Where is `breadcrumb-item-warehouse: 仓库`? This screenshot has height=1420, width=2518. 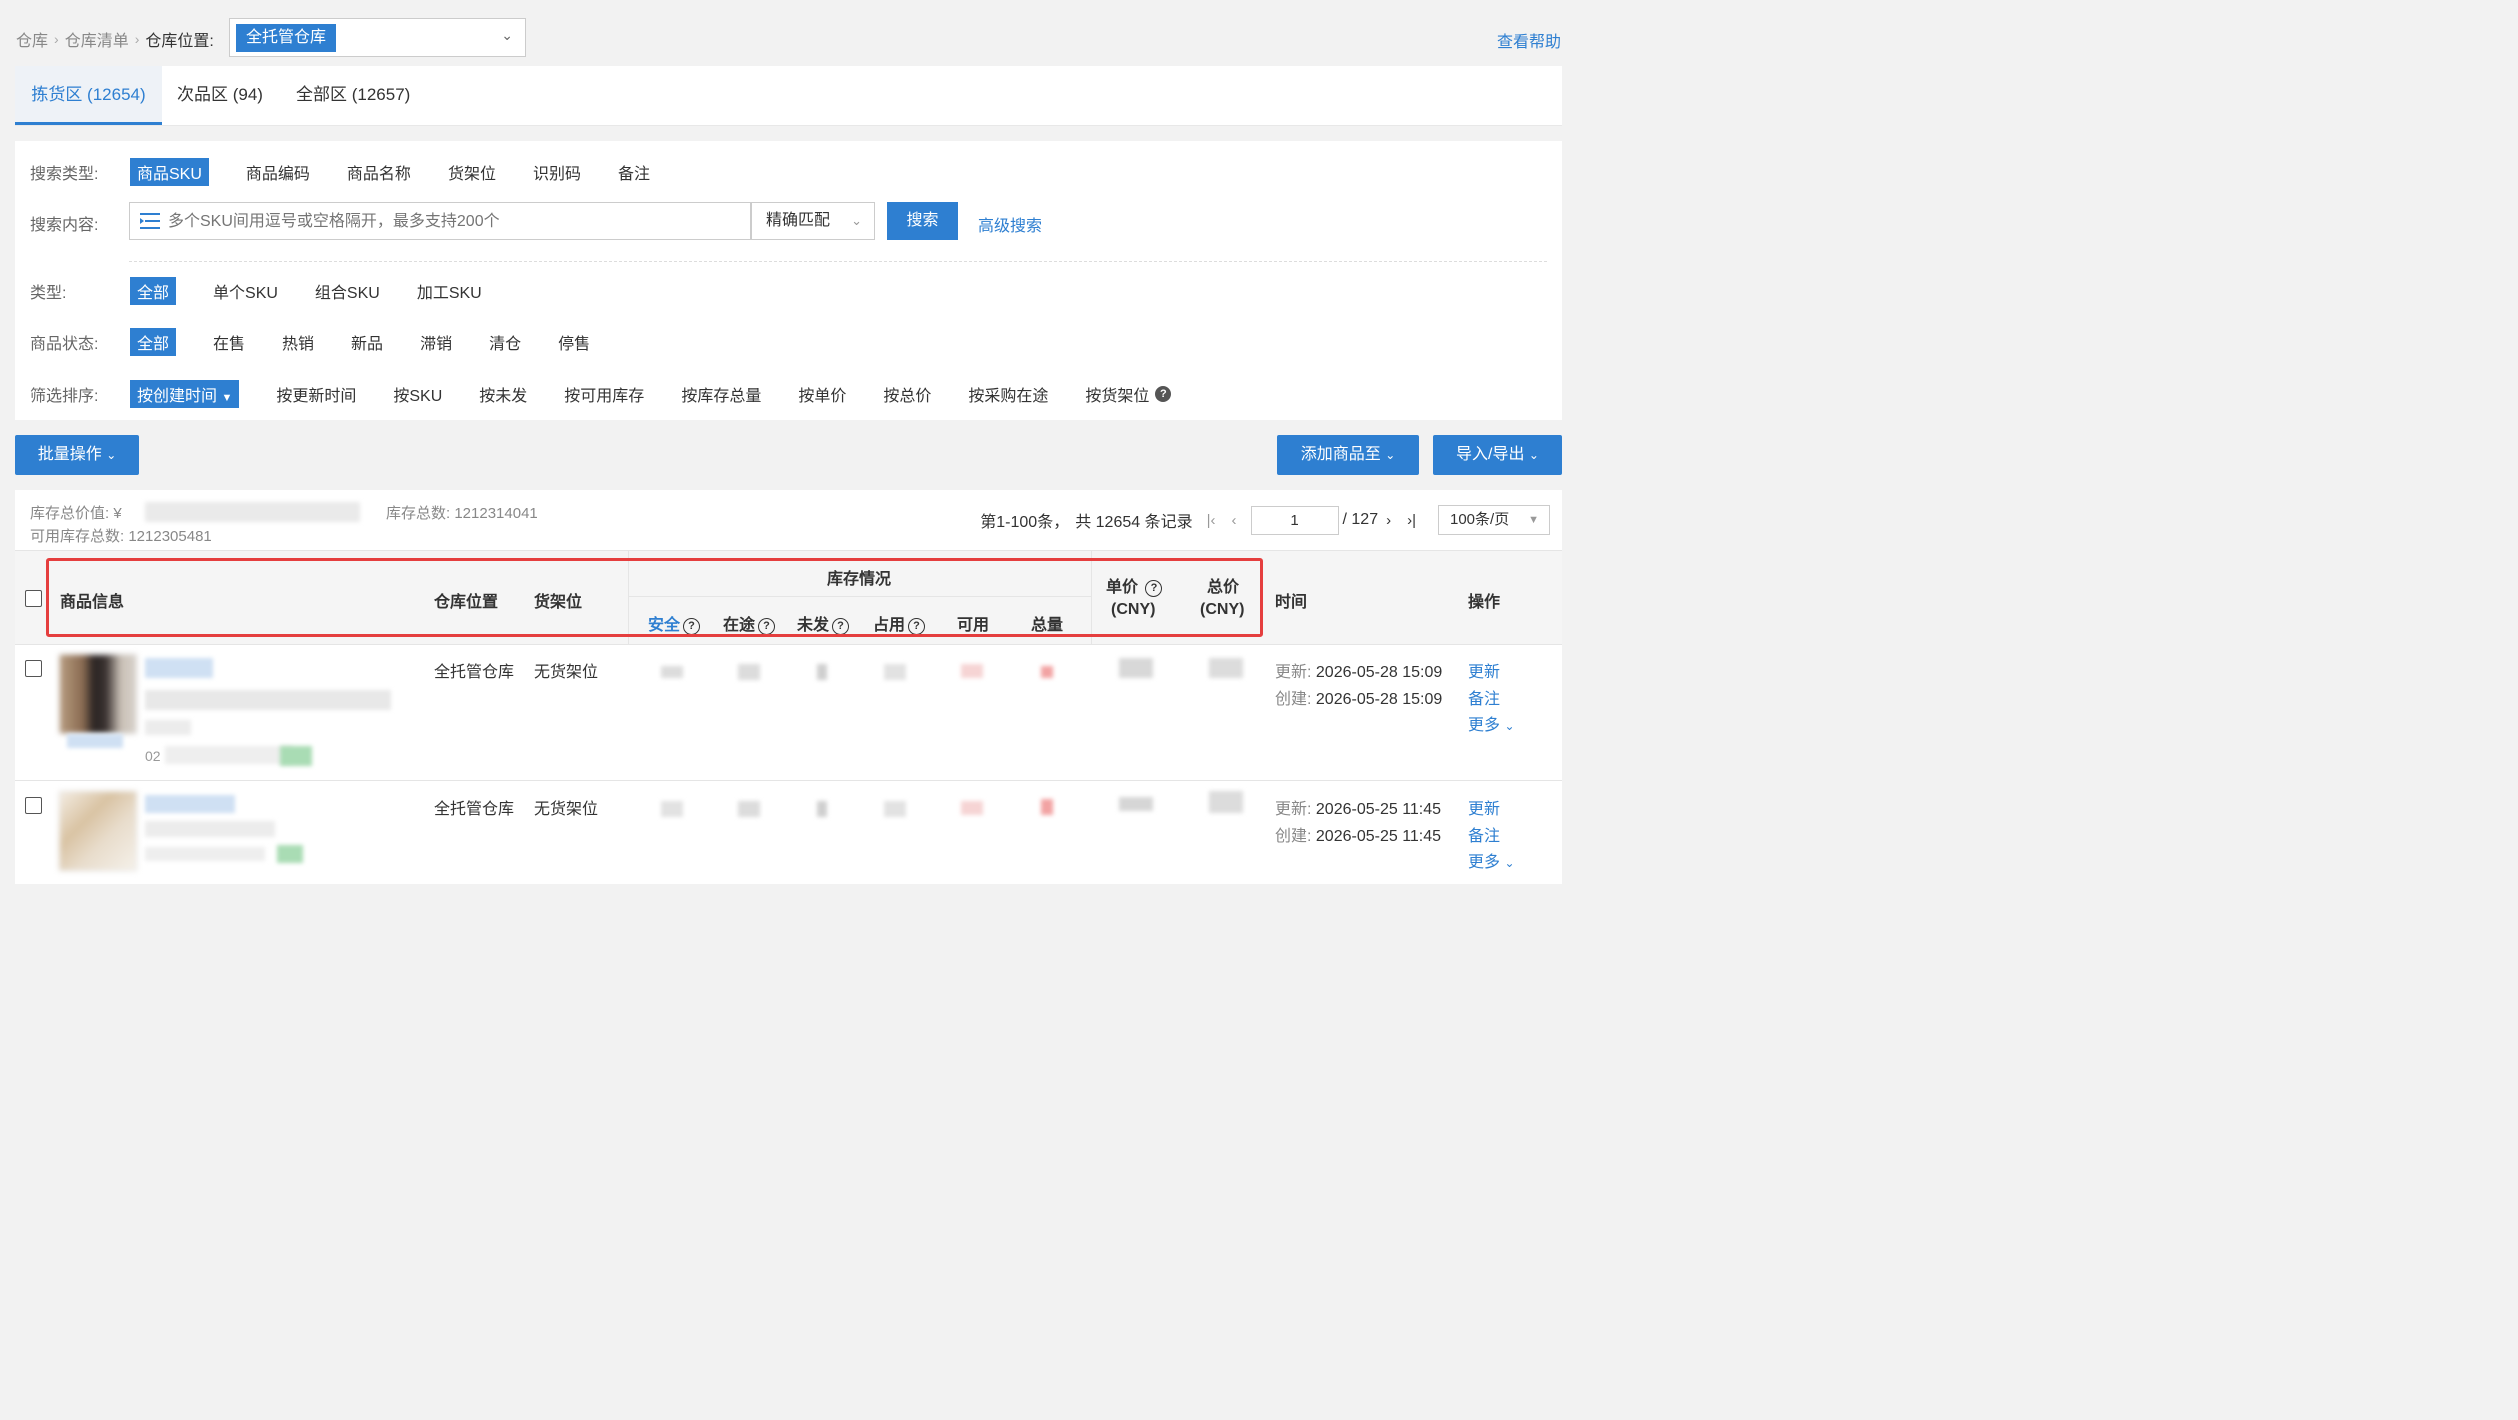 breadcrumb-item-warehouse: 仓库 is located at coordinates (32, 39).